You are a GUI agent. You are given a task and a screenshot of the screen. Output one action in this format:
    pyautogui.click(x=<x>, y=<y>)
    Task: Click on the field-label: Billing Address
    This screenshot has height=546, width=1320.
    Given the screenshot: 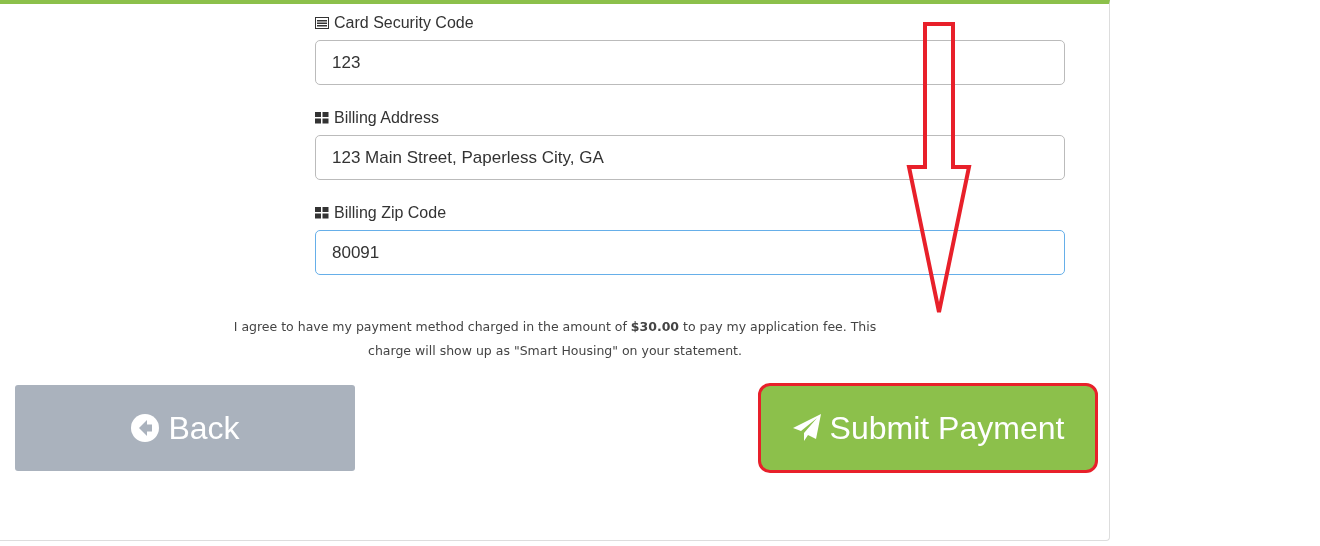 What is the action you would take?
    pyautogui.click(x=386, y=118)
    